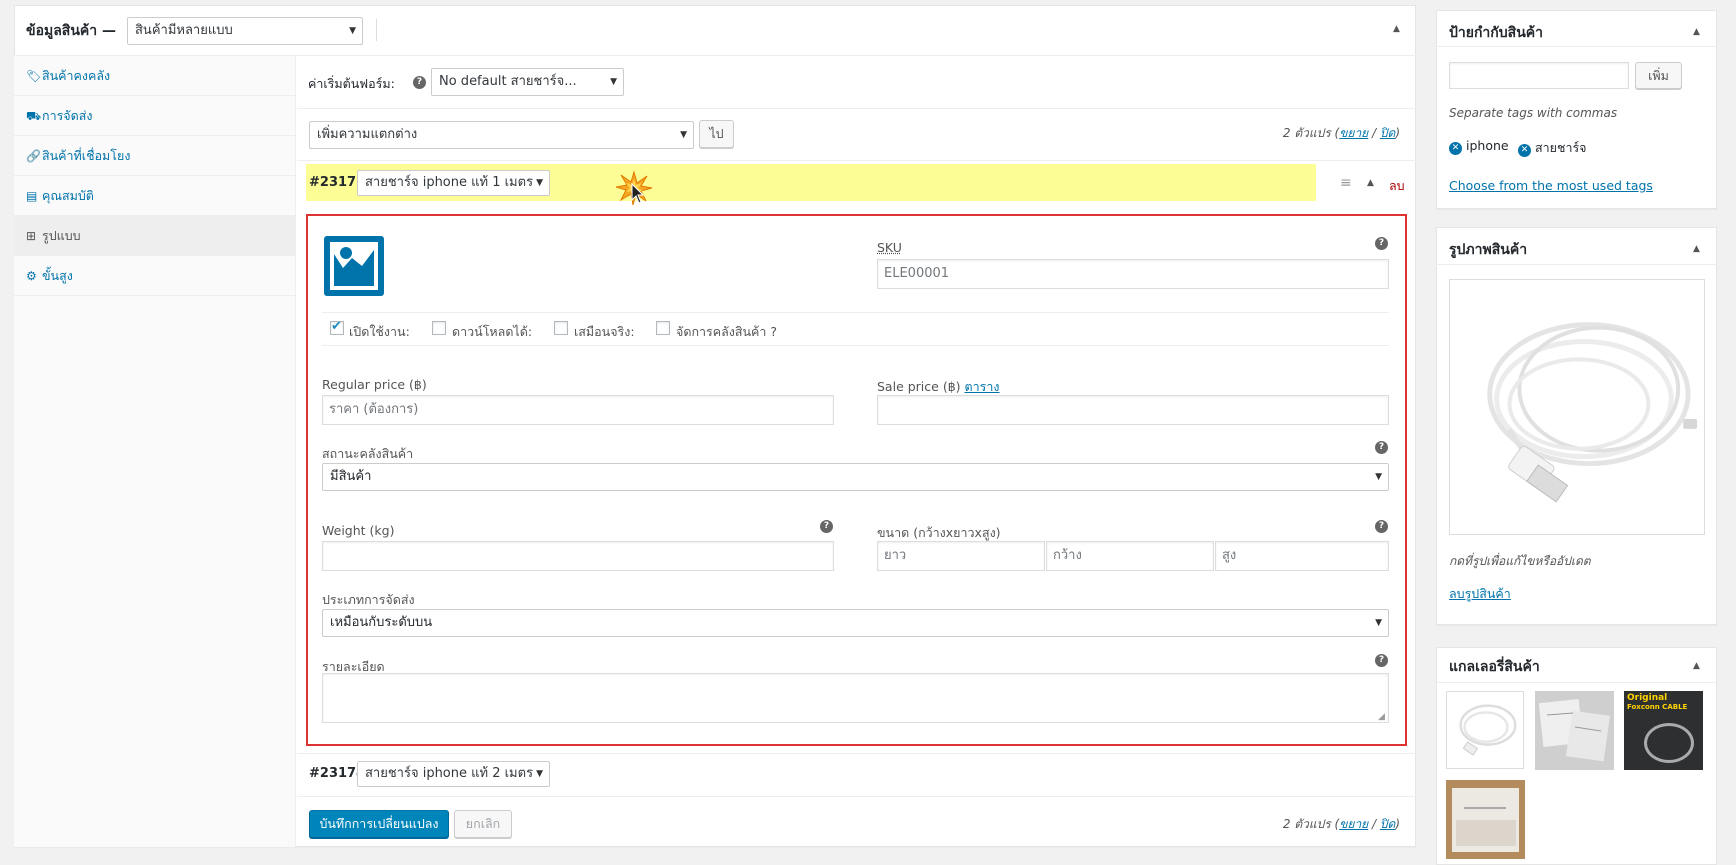 This screenshot has height=865, width=1736. I want to click on default-form-select: No default สายชาร์จ... ▼, so click(527, 82).